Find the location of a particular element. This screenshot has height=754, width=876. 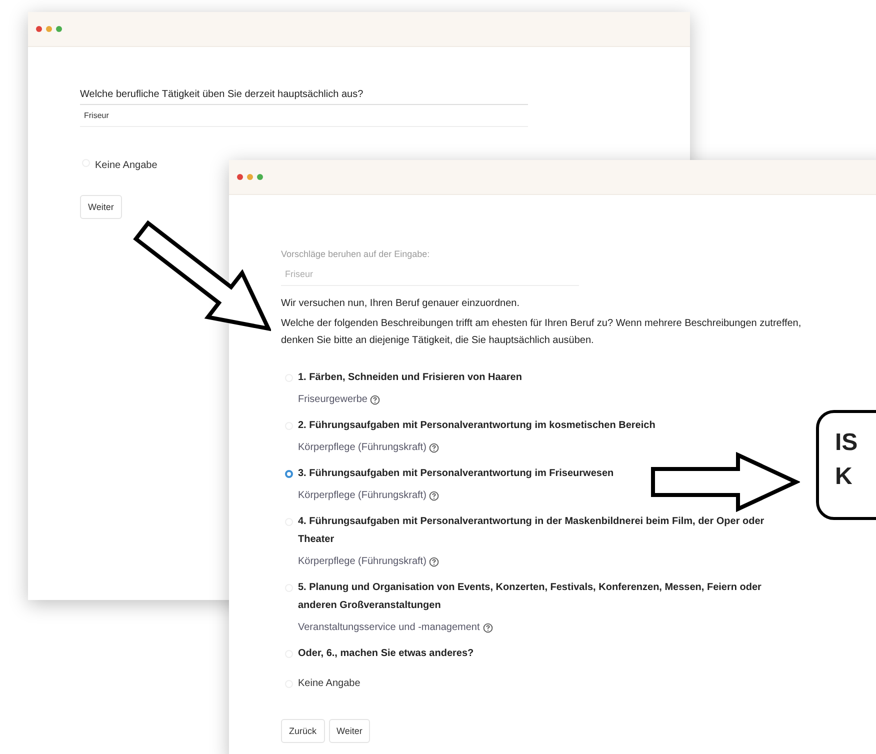

option-label: 4. Führungsaufgaben mit Personalverantwortung in der Maskenbildnerei beim Film, der Oper oder Theater is located at coordinates (550, 531).